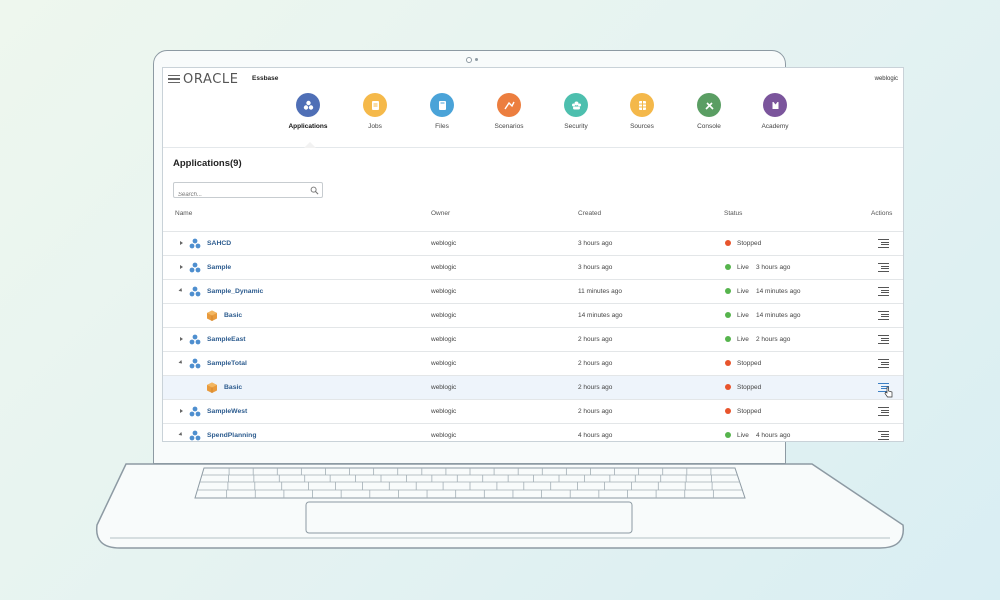 The width and height of the screenshot is (1000, 600). What do you see at coordinates (533, 227) in the screenshot?
I see `table-row-partial: Efficient` at bounding box center [533, 227].